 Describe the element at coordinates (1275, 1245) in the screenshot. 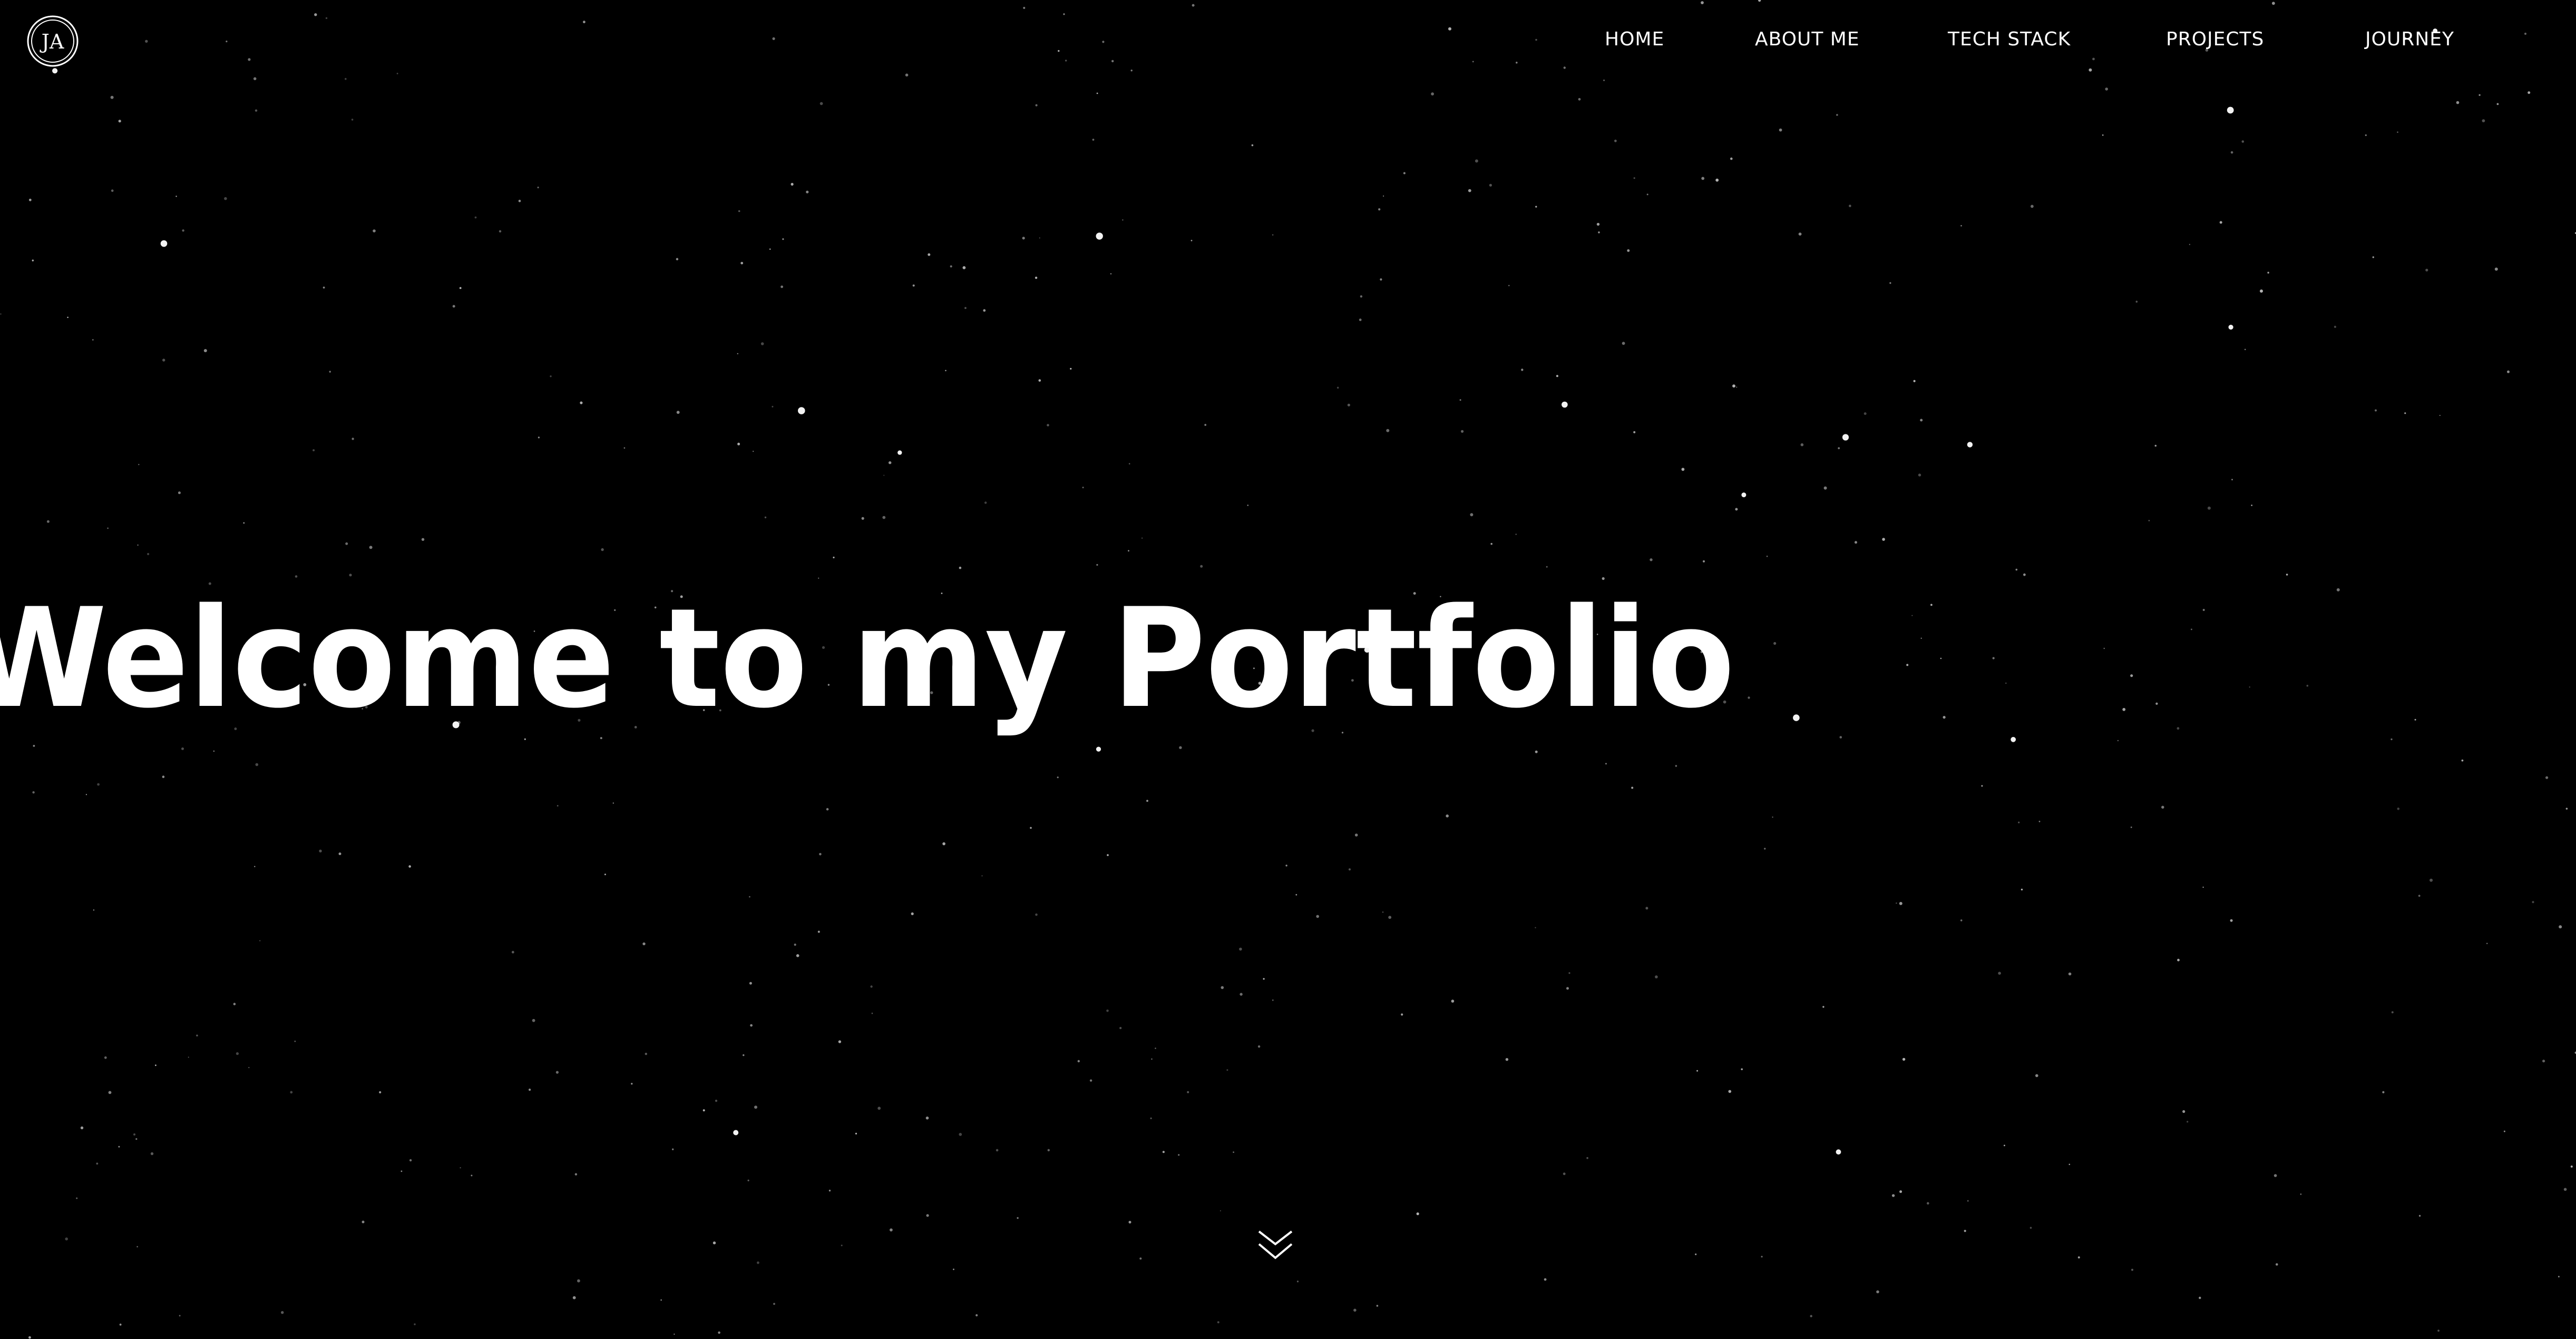

I see `double-chevron-down-icon` at that location.